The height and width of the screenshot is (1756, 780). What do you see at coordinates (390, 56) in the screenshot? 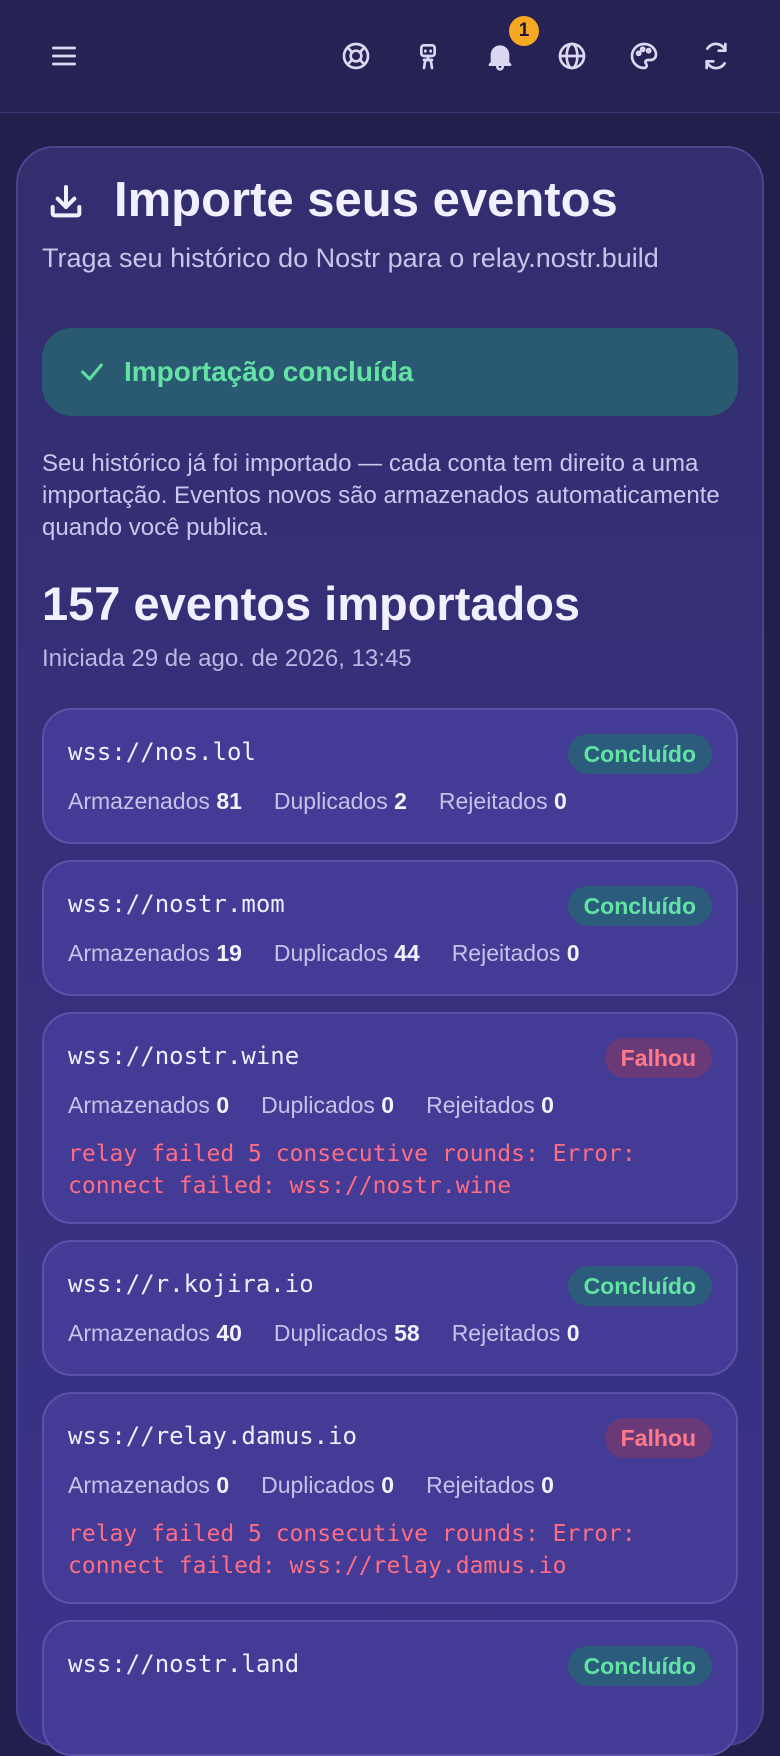
I see `top-bar: 1` at bounding box center [390, 56].